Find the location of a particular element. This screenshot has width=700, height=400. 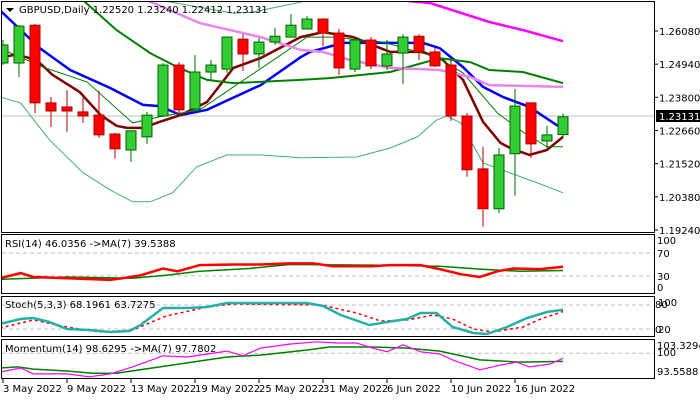

price-tick-label: 1.26080 is located at coordinates (679, 32).